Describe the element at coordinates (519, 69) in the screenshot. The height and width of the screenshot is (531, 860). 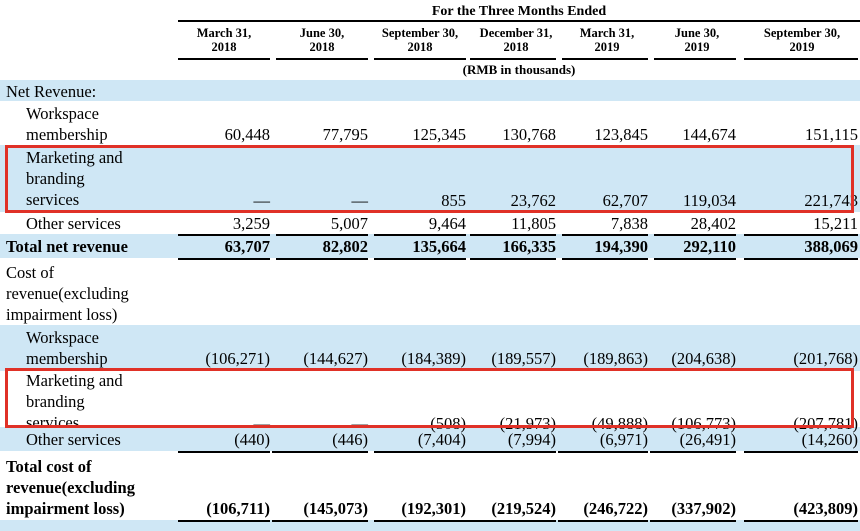
I see `units-note: (RMB in thousands)` at that location.